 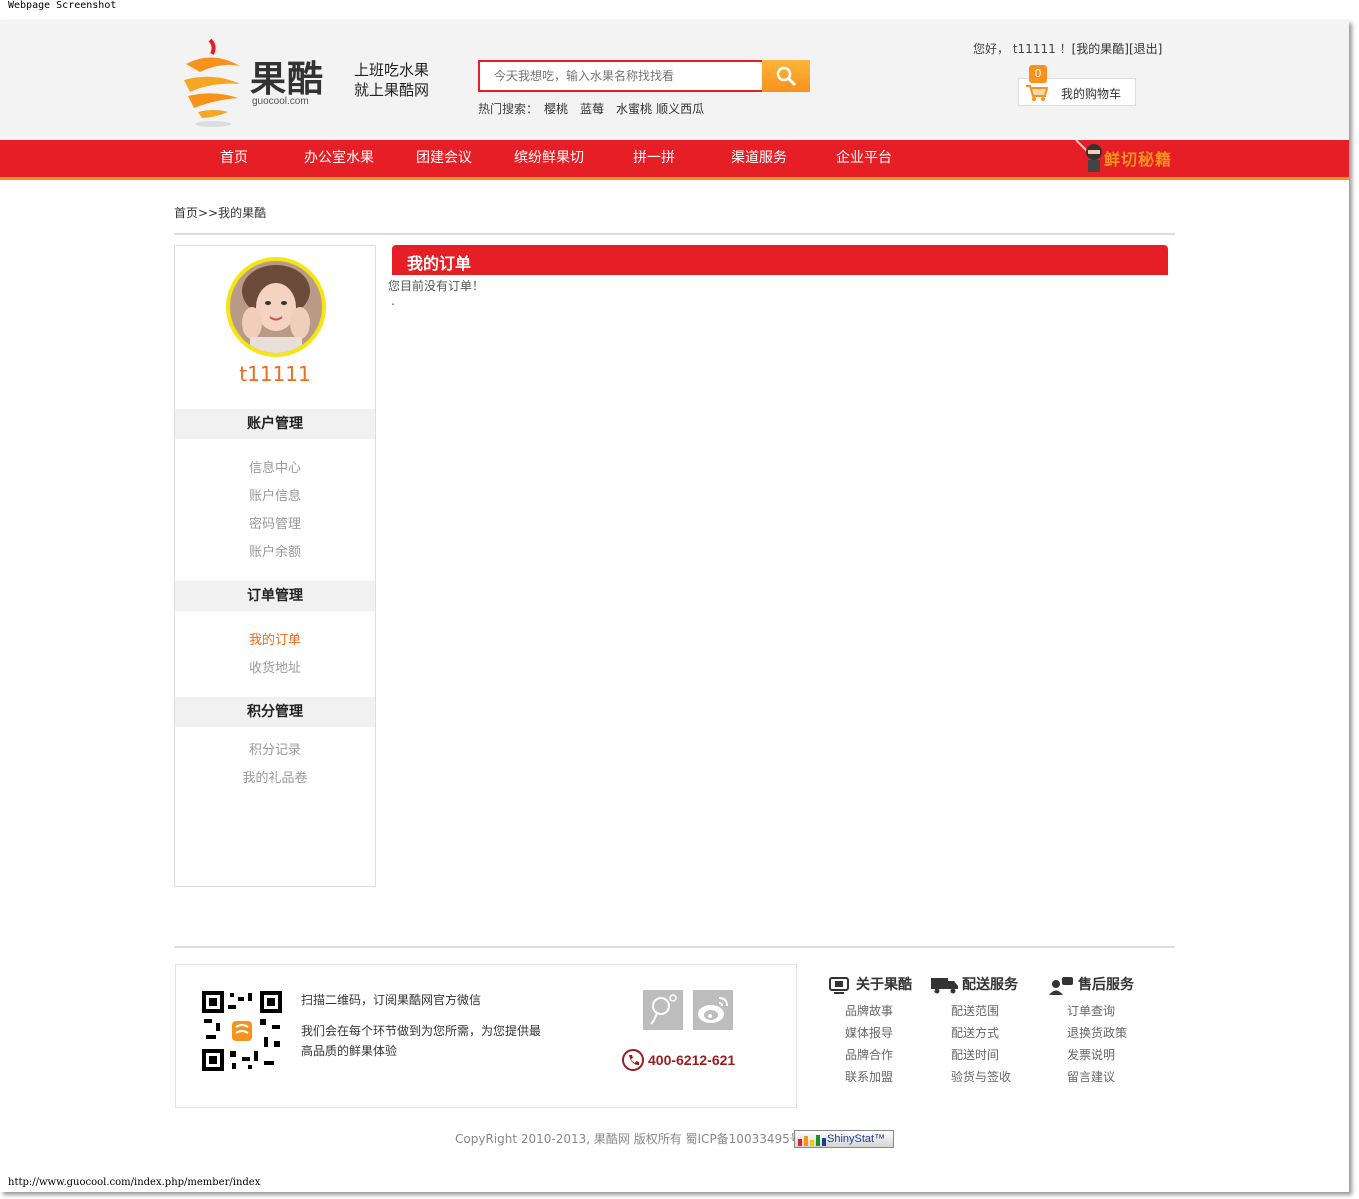 I want to click on sidebar-item-gift-vouchers: 我的礼品卷, so click(x=275, y=776).